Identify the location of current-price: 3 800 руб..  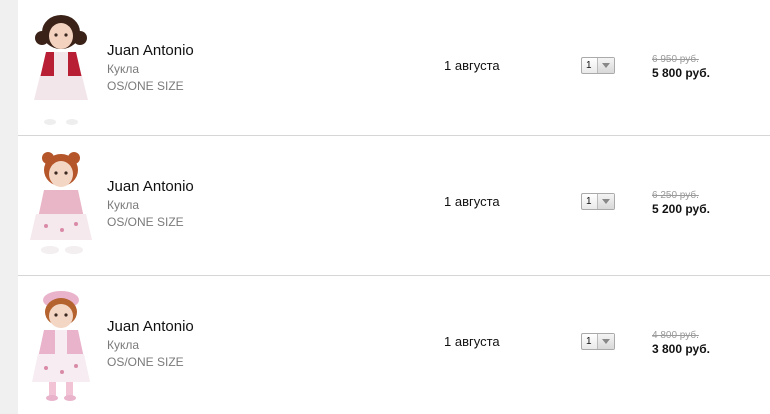
(681, 349).